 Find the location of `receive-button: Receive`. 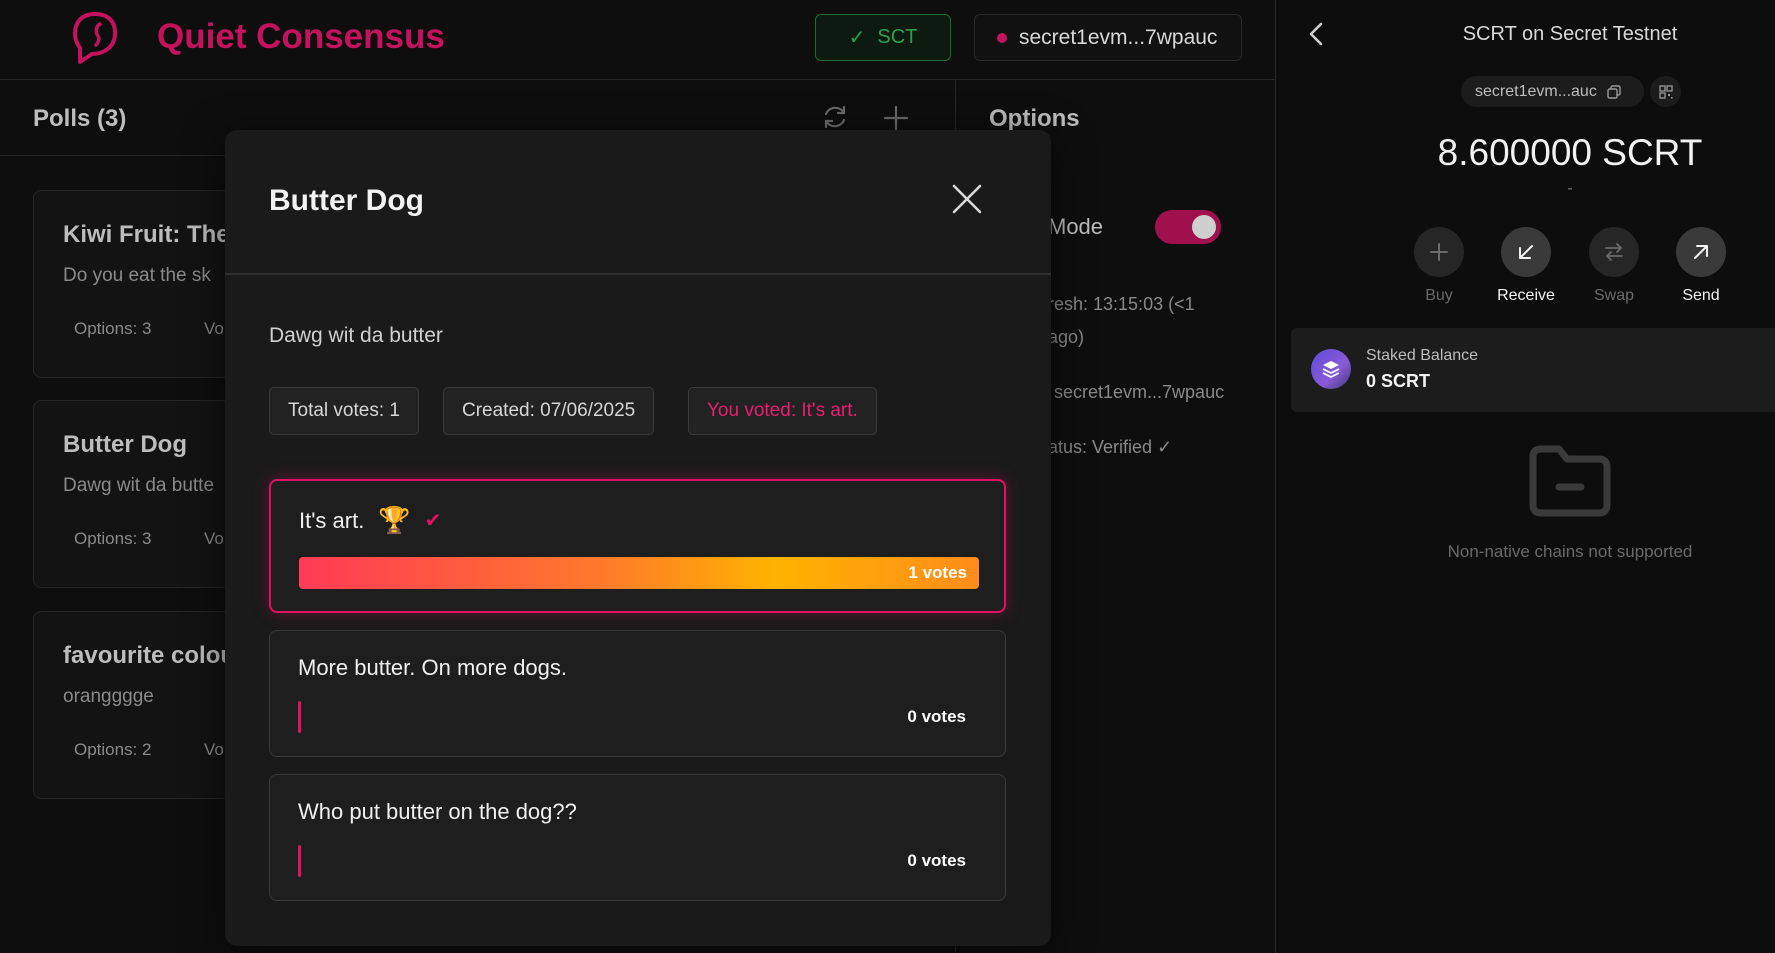

receive-button: Receive is located at coordinates (1526, 266).